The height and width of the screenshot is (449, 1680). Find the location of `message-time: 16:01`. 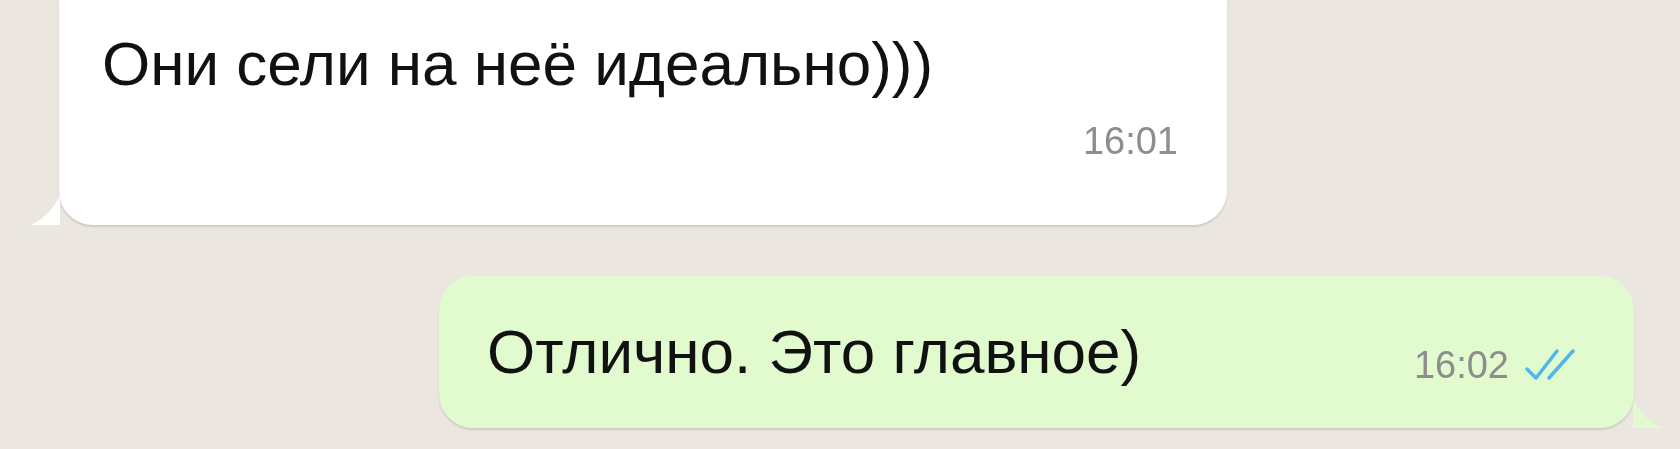

message-time: 16:01 is located at coordinates (1130, 141).